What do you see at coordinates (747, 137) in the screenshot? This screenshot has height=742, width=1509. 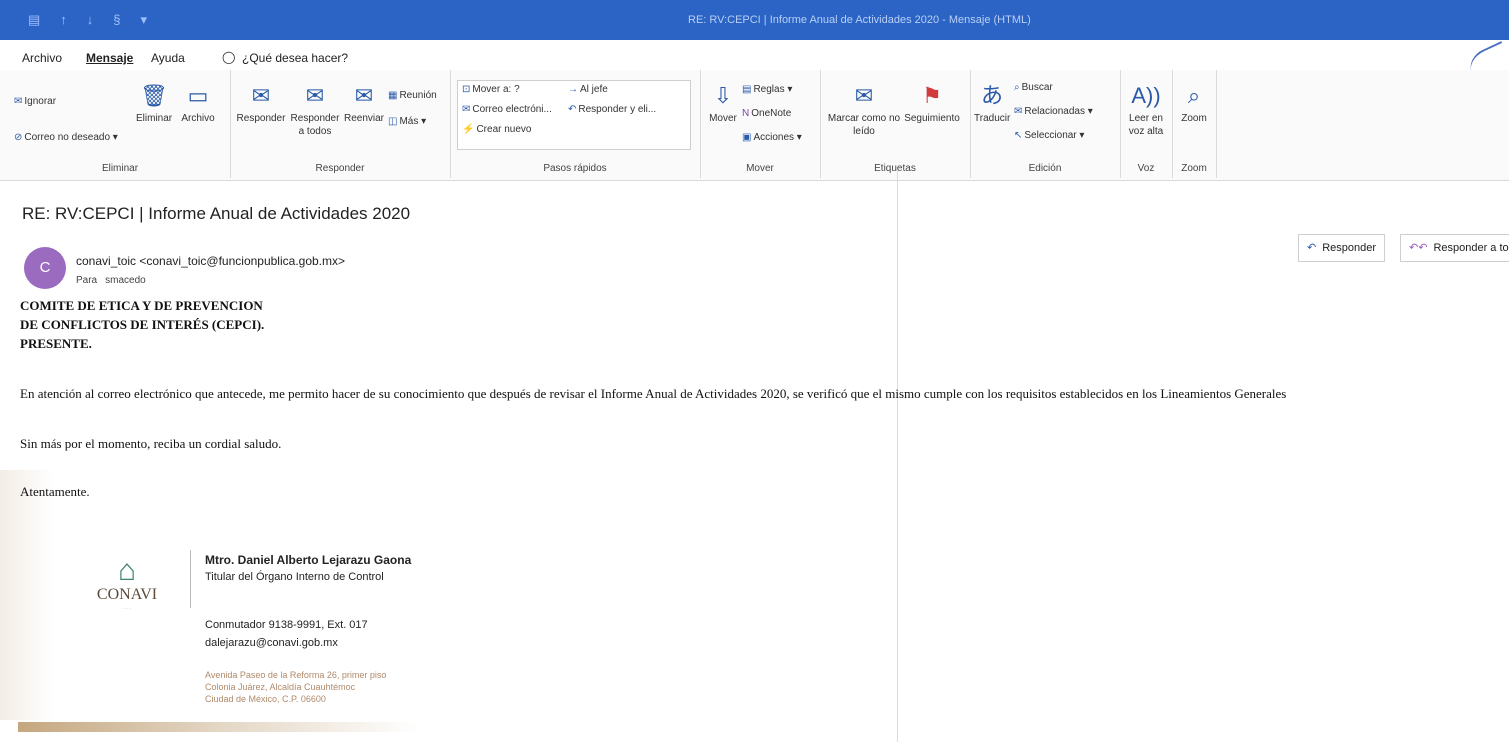 I see `actions-icon: ▣` at bounding box center [747, 137].